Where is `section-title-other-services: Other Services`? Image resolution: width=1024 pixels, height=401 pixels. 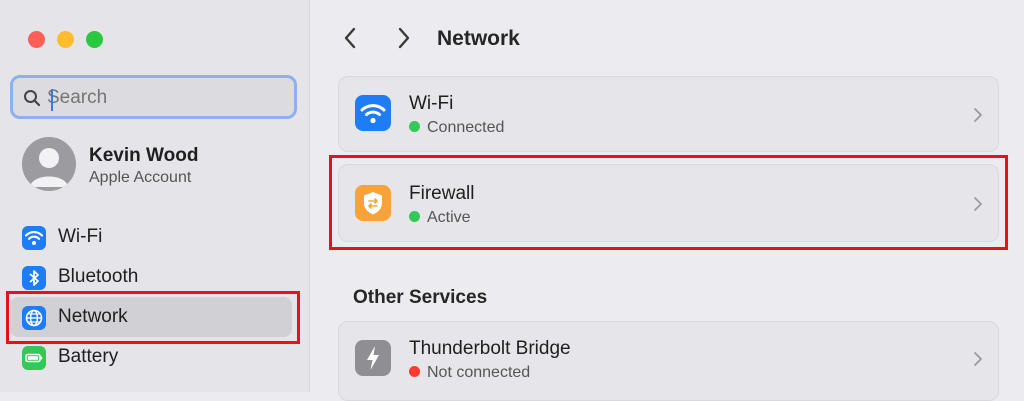
section-title-other-services: Other Services is located at coordinates (420, 297).